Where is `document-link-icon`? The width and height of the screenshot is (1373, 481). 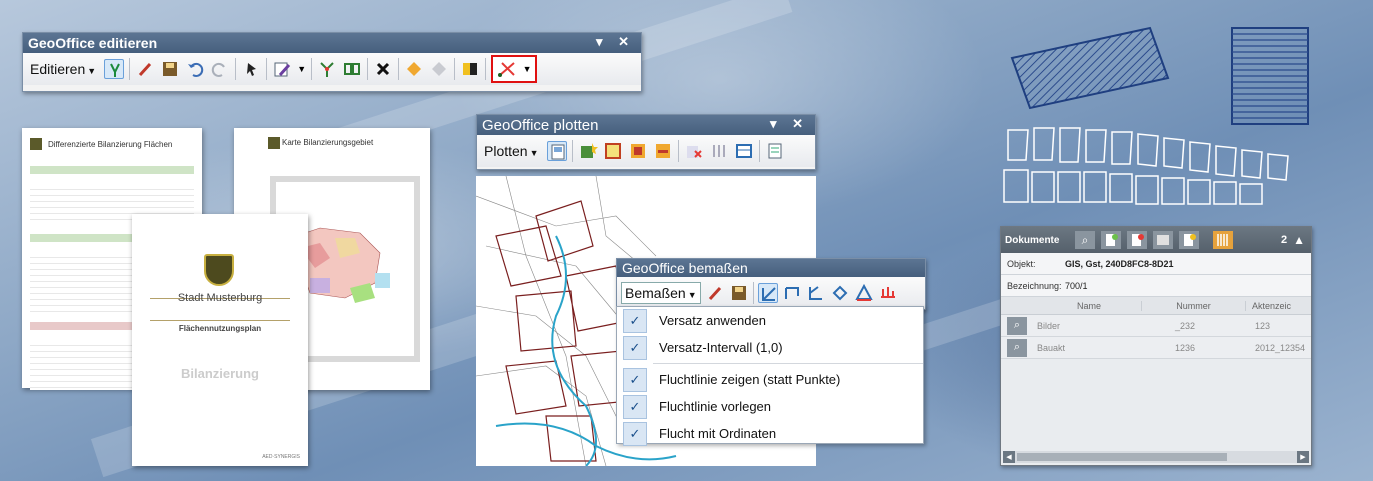 document-link-icon is located at coordinates (1163, 240).